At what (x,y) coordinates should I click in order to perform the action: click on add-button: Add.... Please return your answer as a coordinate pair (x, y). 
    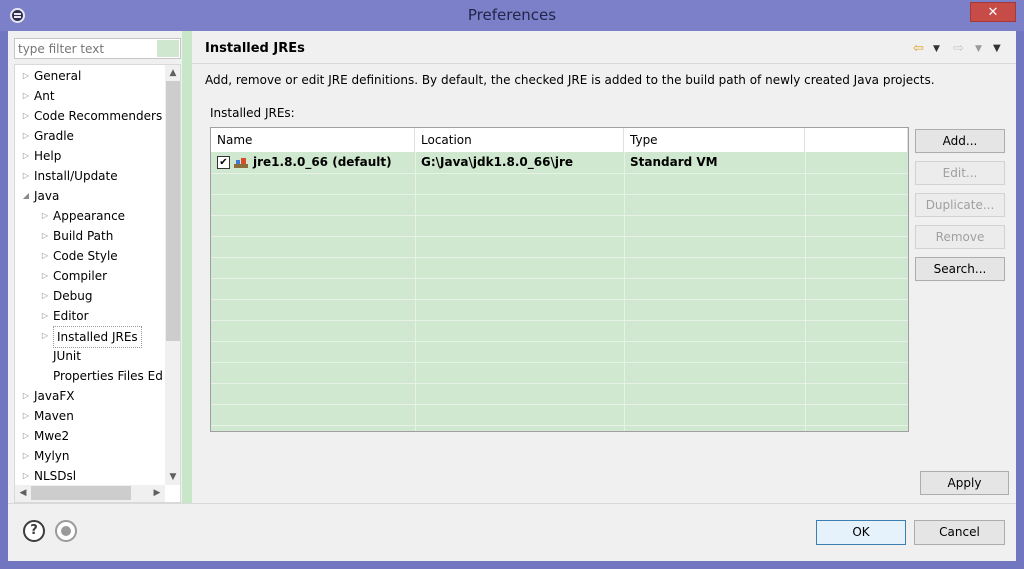
    Looking at the image, I should click on (960, 141).